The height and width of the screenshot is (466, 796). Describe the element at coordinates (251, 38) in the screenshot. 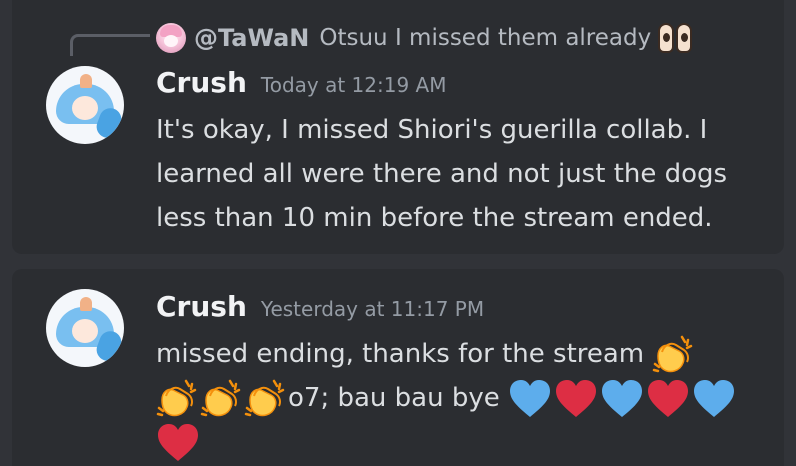

I see `reply-username: @TaWaN` at that location.